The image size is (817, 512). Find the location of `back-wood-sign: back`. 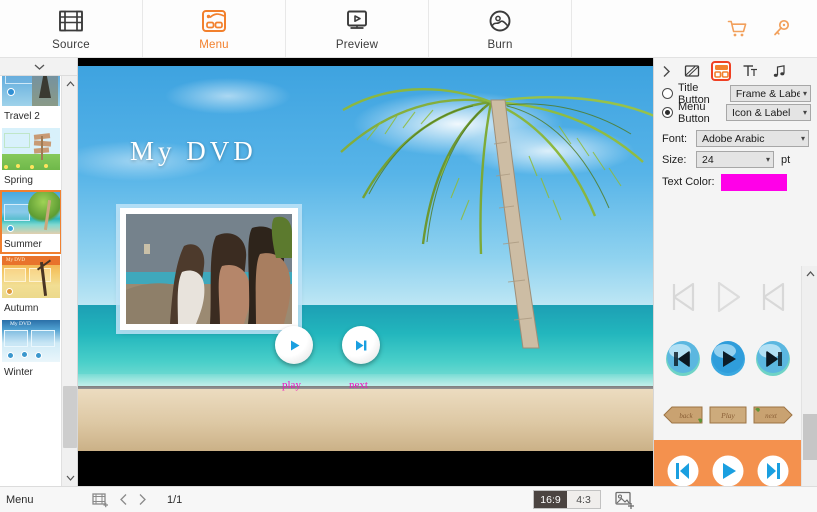

back-wood-sign: back is located at coordinates (683, 415).